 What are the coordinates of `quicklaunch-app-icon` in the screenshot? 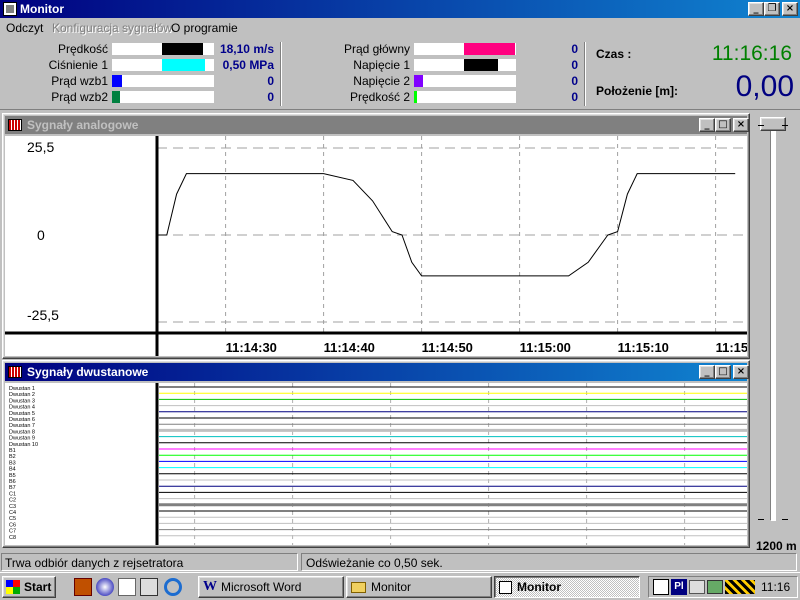 It's located at (83, 587).